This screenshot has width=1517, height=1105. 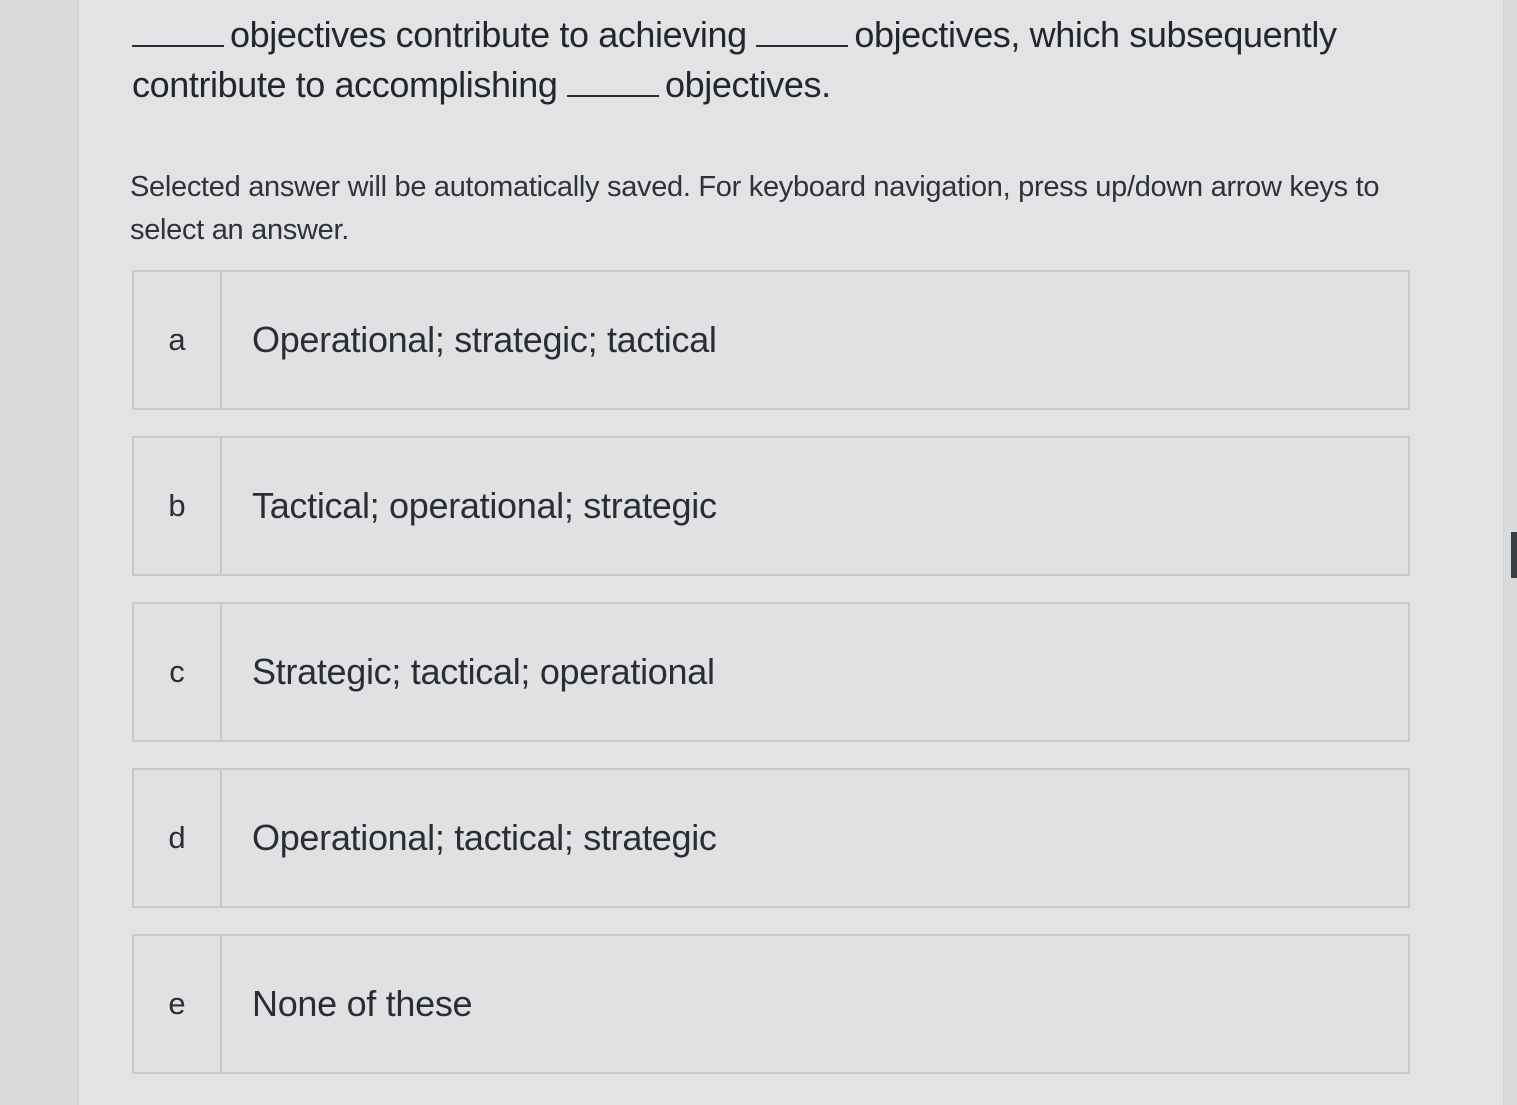 I want to click on option-label: Tactical; operational; strategic, so click(x=484, y=505).